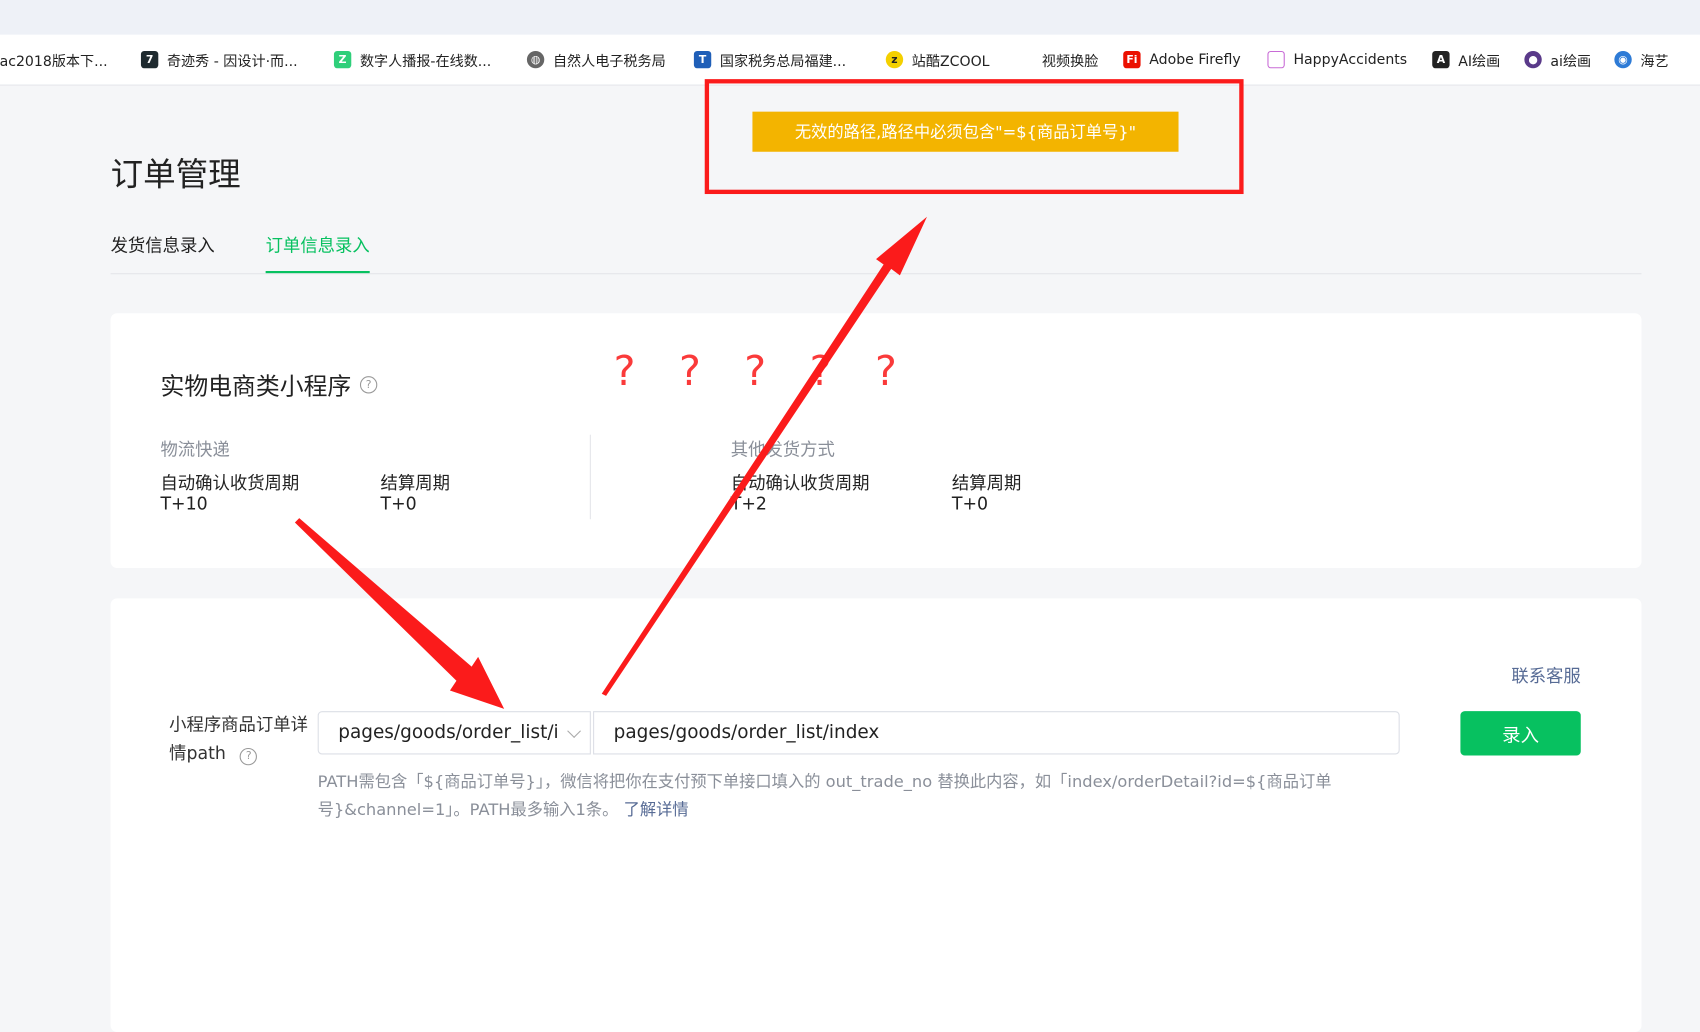 This screenshot has width=1700, height=1032. Describe the element at coordinates (256, 387) in the screenshot. I see `section-title-text: 实物电商类小程序` at that location.